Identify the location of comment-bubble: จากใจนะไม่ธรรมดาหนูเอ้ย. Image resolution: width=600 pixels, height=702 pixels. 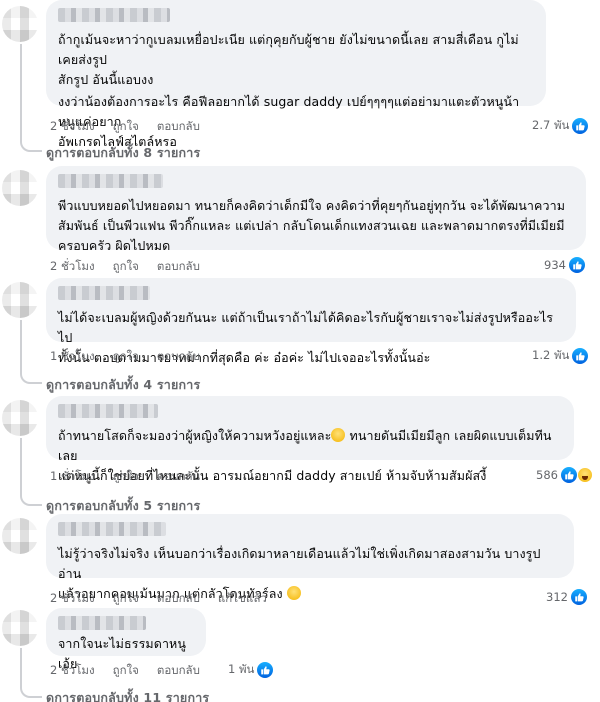
(126, 639).